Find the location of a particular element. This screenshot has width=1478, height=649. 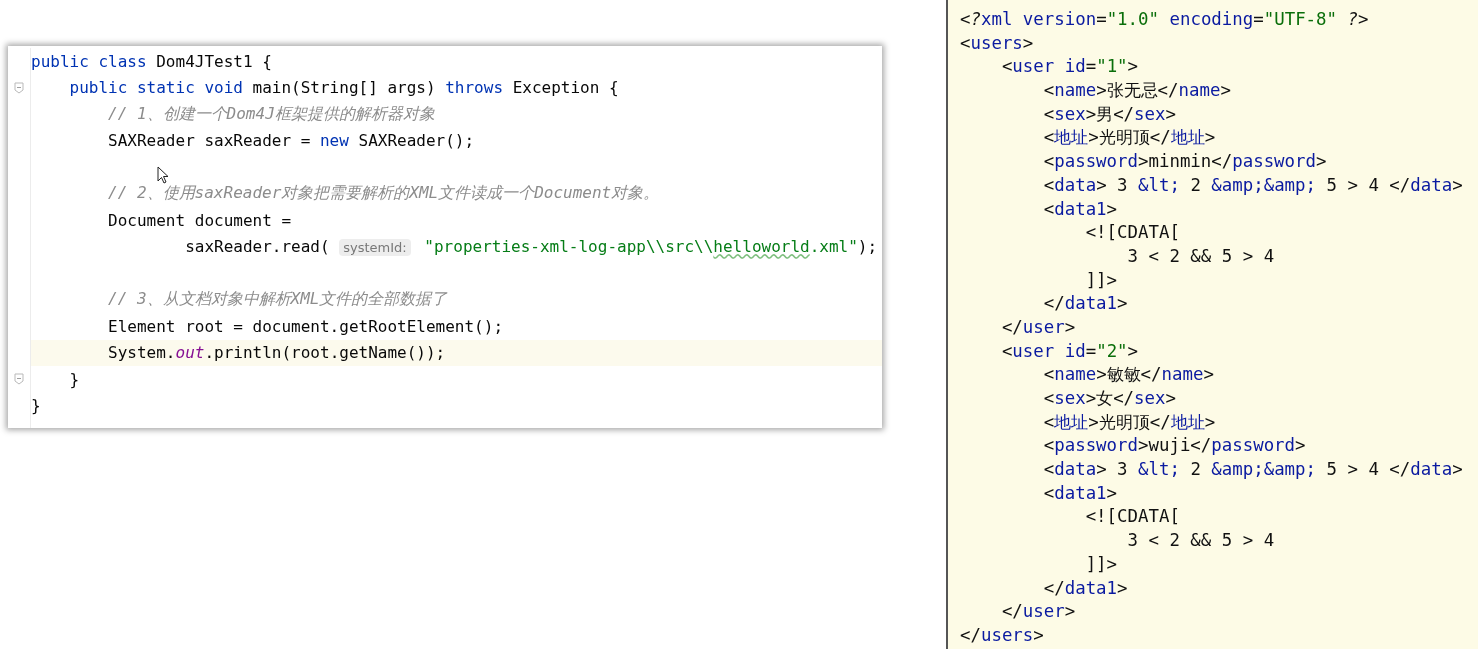

code-line: public class Dom4JTest1 { is located at coordinates (151, 61).